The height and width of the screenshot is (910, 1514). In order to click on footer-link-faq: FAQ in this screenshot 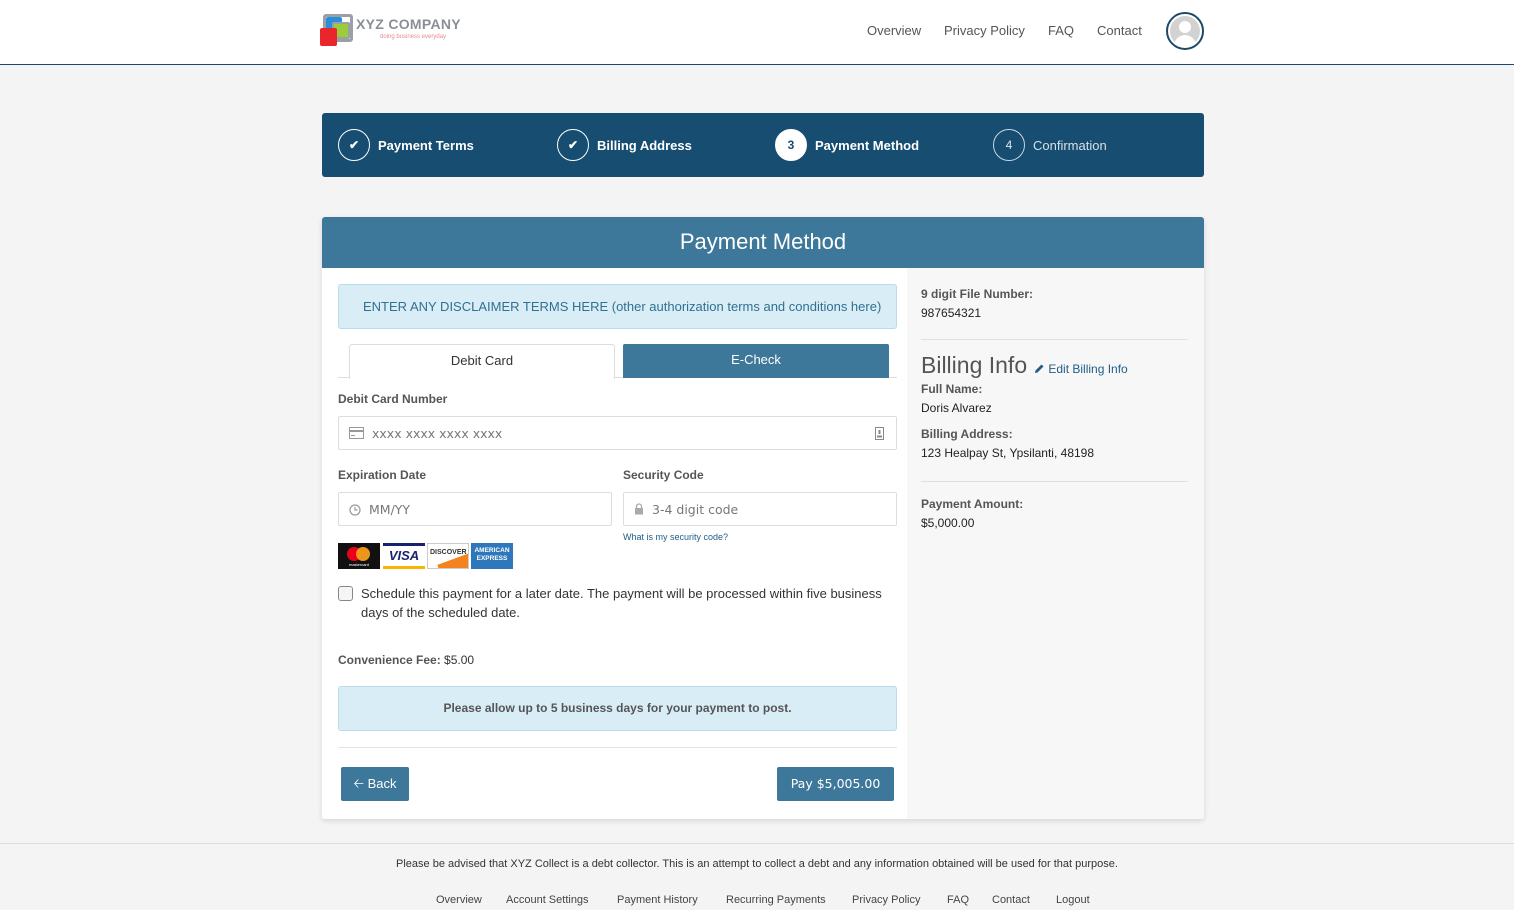, I will do `click(958, 900)`.